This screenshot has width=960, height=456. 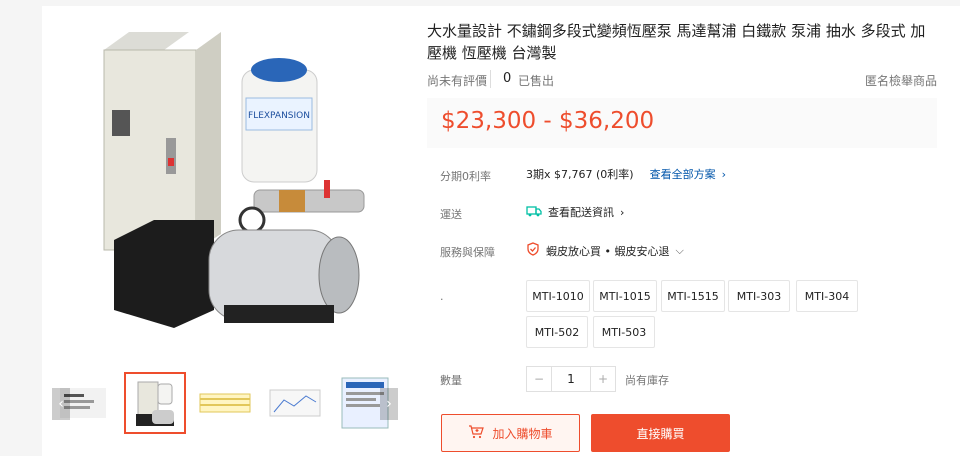 What do you see at coordinates (507, 78) in the screenshot?
I see `sold-count: 0` at bounding box center [507, 78].